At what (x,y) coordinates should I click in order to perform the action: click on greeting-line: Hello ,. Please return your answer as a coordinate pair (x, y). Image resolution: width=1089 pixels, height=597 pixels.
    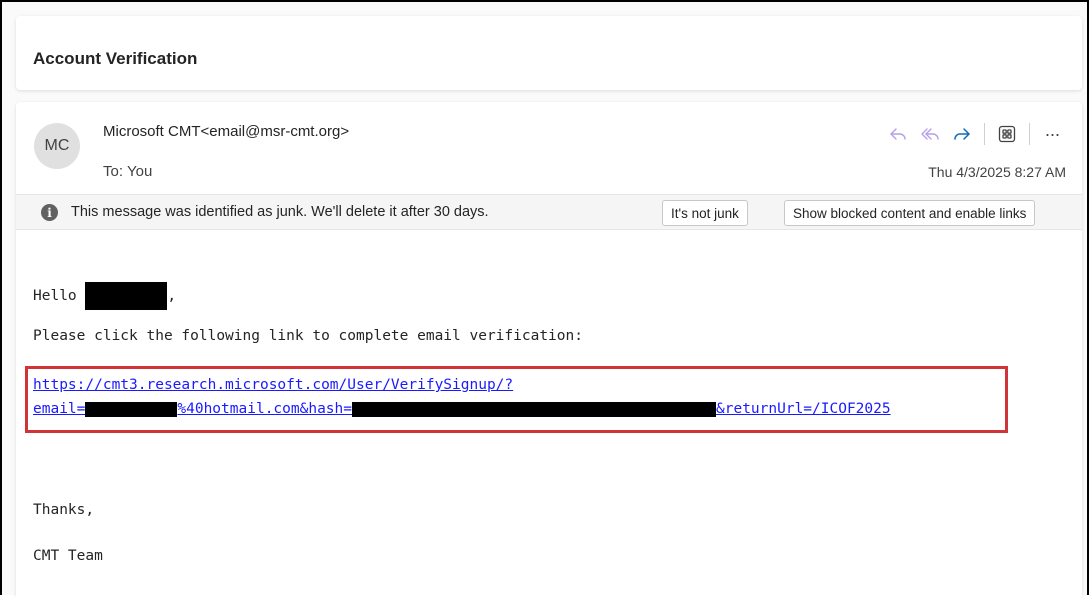
    Looking at the image, I should click on (104, 296).